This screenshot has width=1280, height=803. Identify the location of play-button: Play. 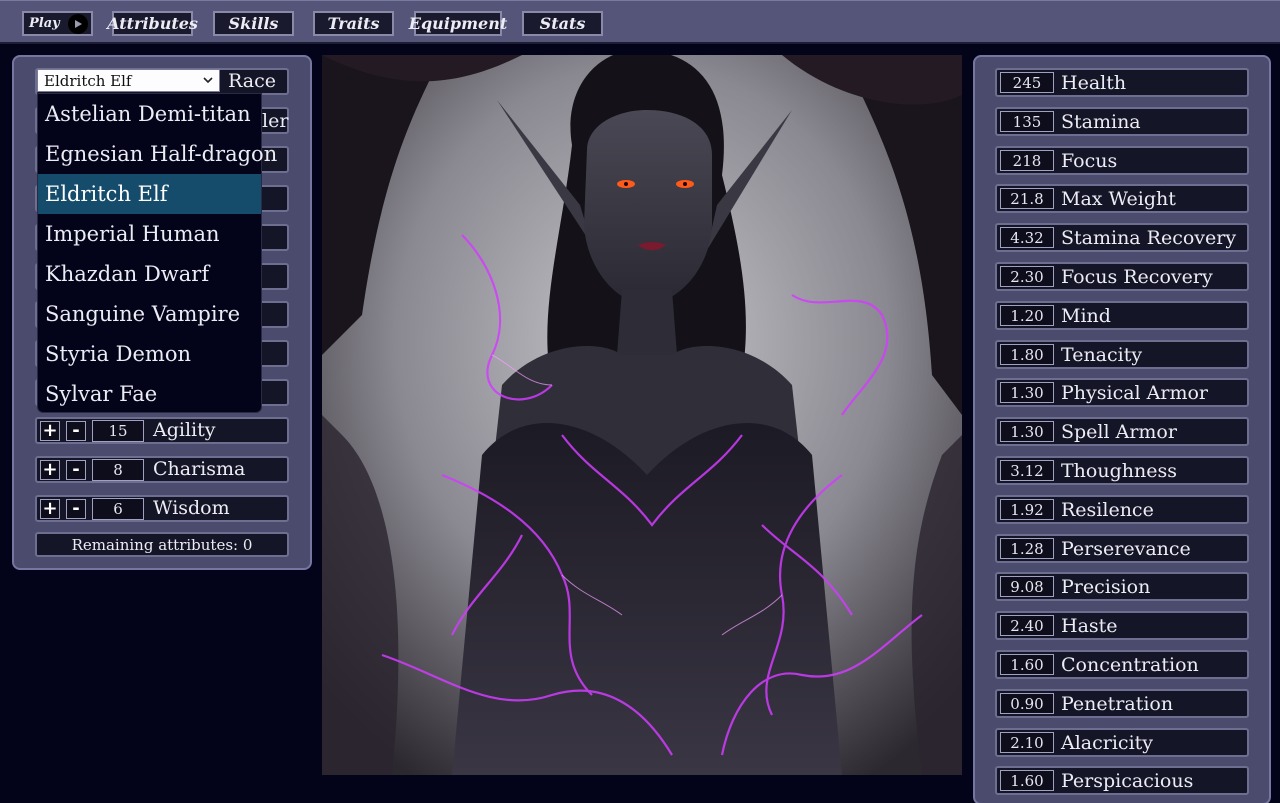
(57, 23).